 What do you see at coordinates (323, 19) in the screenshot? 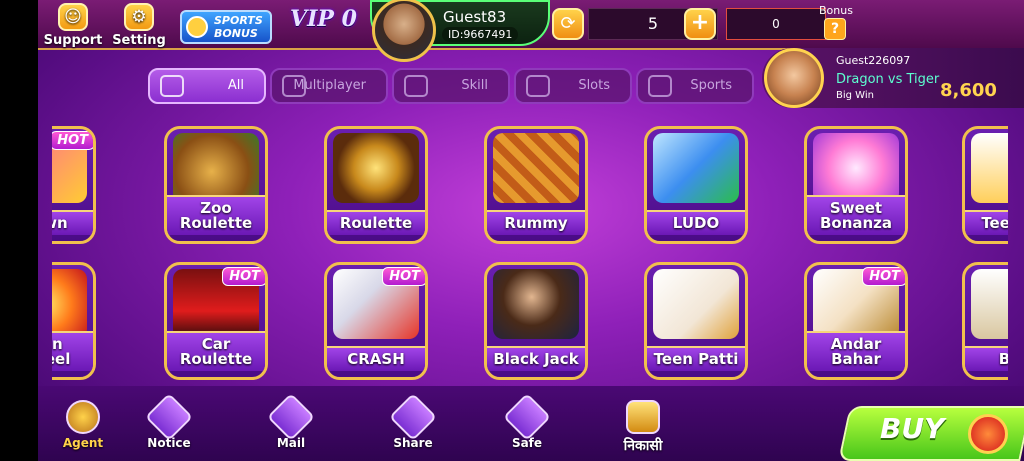
I see `vip-level: VIP 0` at bounding box center [323, 19].